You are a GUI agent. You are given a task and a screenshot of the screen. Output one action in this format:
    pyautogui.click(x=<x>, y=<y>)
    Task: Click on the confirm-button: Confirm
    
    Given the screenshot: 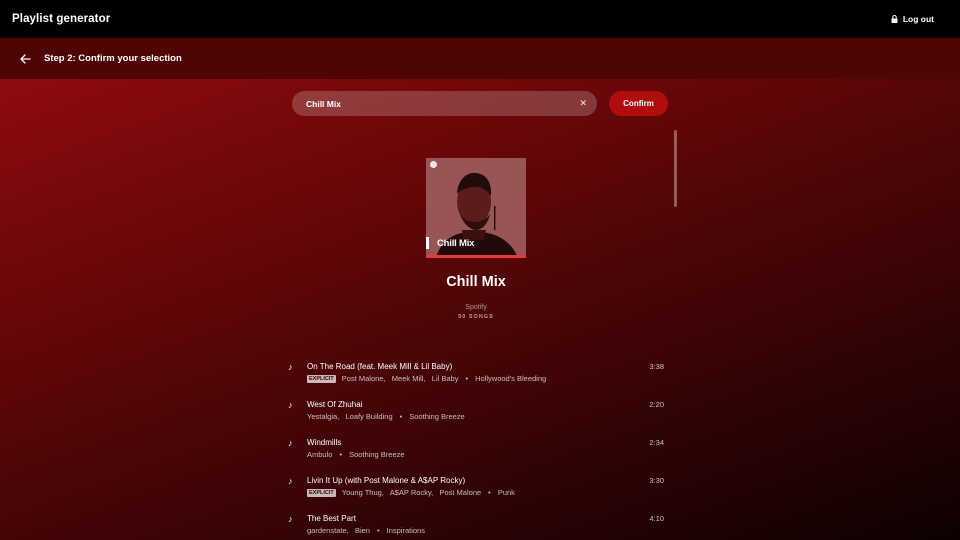 What is the action you would take?
    pyautogui.click(x=638, y=103)
    